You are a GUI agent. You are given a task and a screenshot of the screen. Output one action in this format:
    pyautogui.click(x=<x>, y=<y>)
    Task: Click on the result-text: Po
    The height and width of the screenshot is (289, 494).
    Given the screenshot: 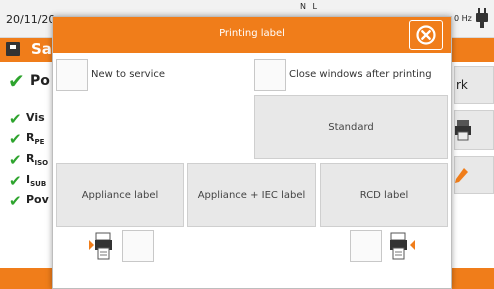 What is the action you would take?
    pyautogui.click(x=40, y=81)
    